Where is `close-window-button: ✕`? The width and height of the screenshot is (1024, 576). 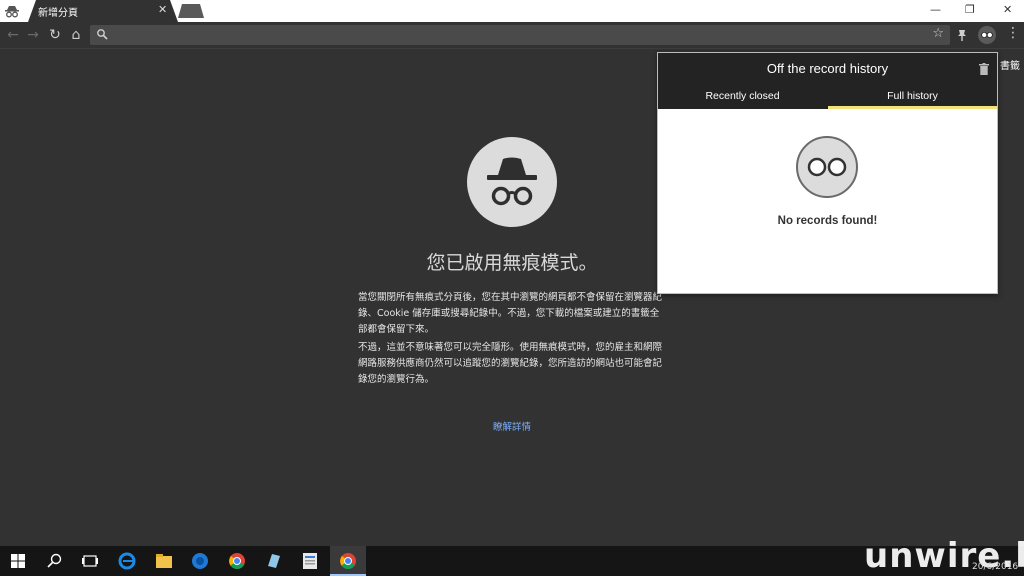
close-window-button: ✕ is located at coordinates (1007, 9).